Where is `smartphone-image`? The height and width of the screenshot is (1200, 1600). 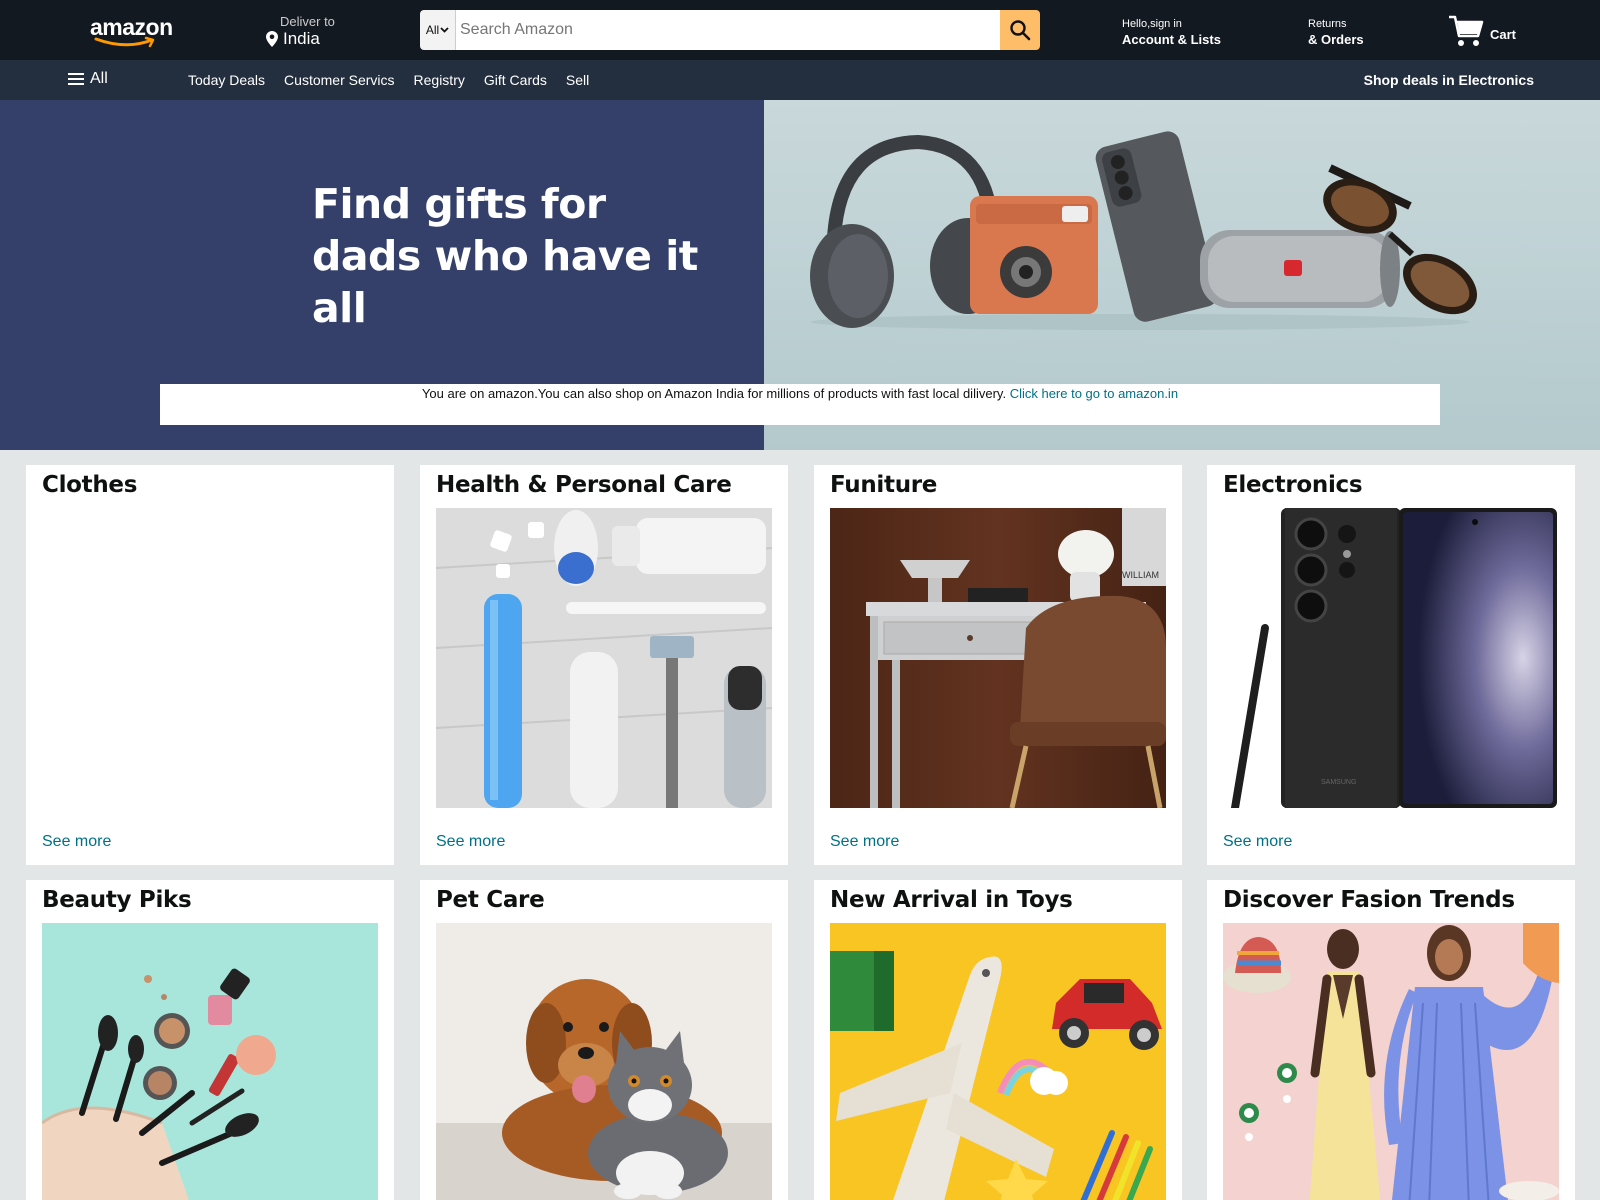
smartphone-image is located at coordinates (1156, 226).